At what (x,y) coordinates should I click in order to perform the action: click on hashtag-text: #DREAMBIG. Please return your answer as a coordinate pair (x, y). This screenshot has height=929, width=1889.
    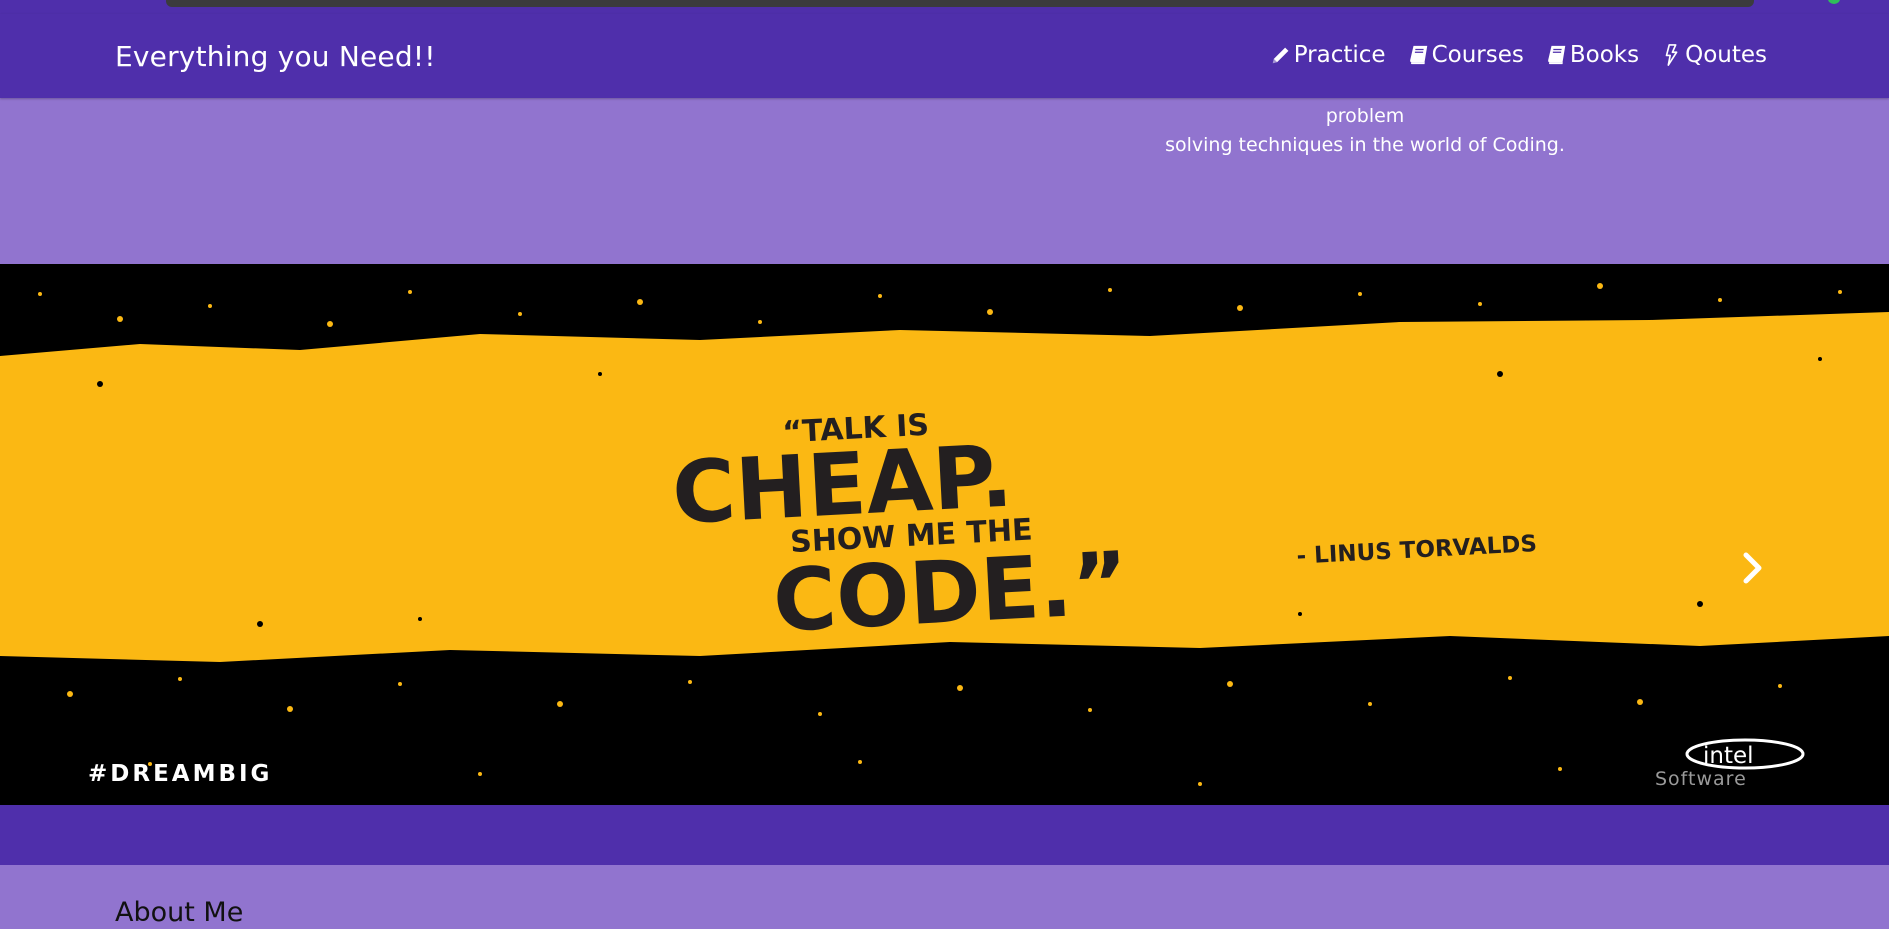
    Looking at the image, I should click on (180, 774).